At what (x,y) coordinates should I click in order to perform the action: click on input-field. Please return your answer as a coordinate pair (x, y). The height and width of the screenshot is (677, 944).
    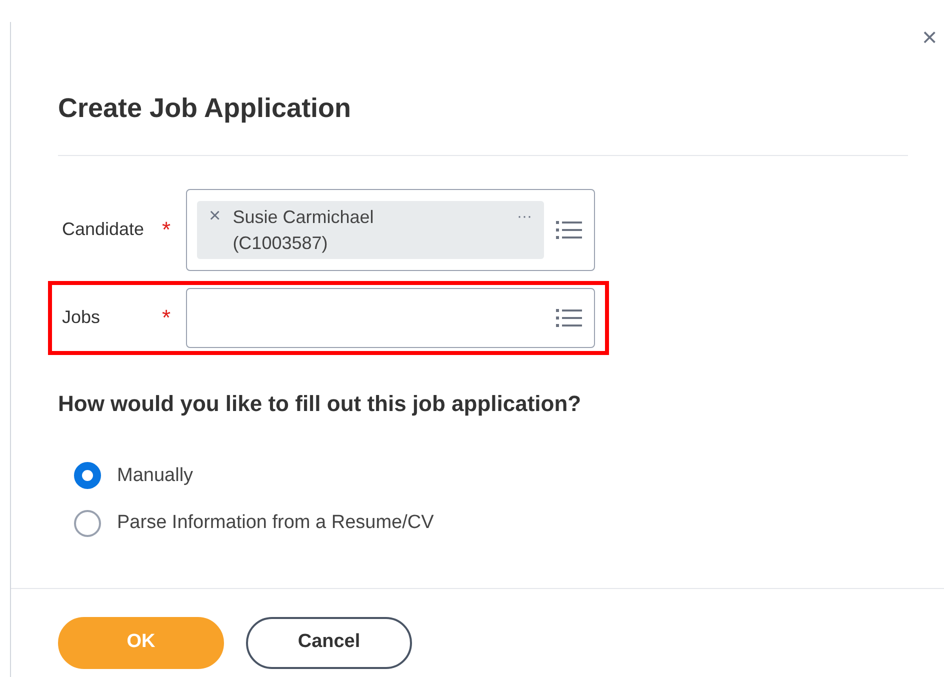
    Looking at the image, I should click on (390, 318).